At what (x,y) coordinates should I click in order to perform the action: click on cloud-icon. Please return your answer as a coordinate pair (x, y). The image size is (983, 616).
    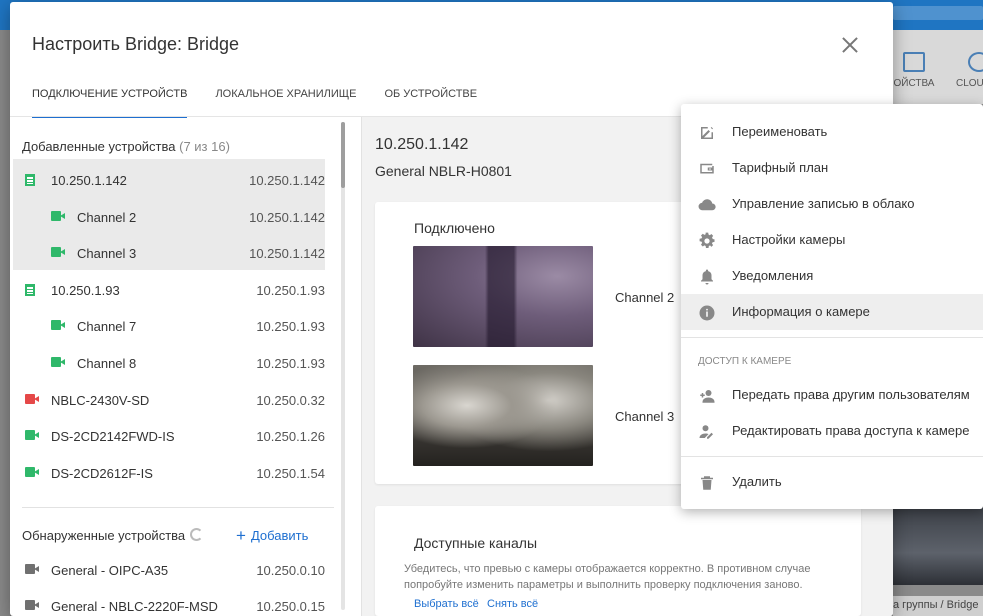
    Looking at the image, I should click on (707, 205).